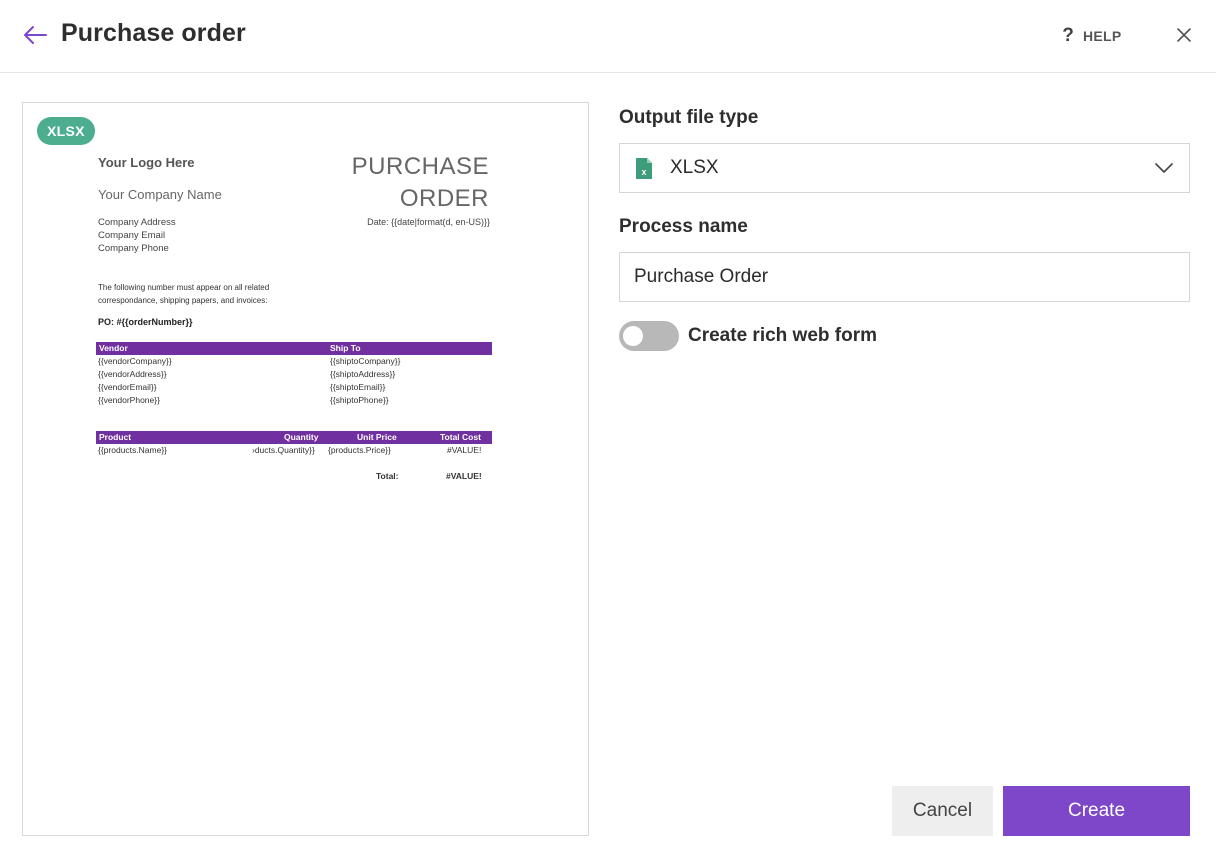 This screenshot has width=1216, height=853. What do you see at coordinates (377, 437) in the screenshot?
I see `doc-unit-price-header: Unit Price` at bounding box center [377, 437].